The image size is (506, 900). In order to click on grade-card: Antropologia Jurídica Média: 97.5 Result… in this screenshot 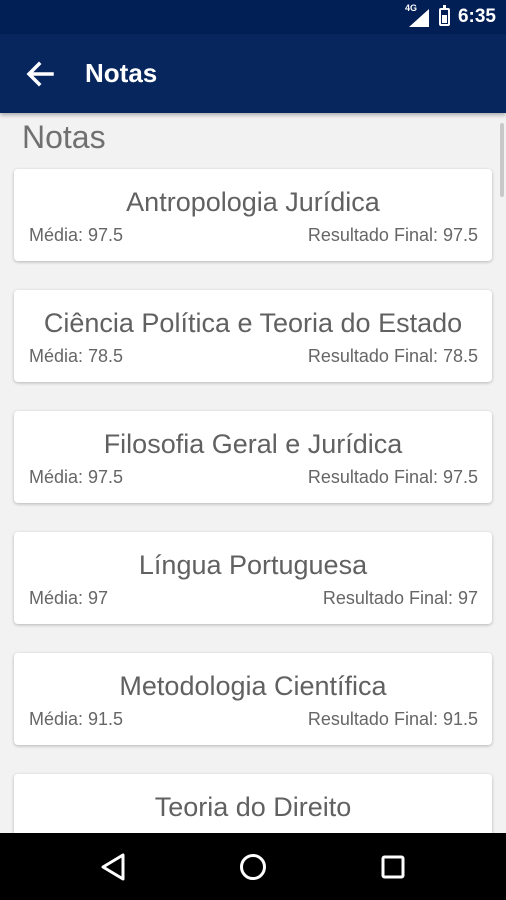, I will do `click(253, 215)`.